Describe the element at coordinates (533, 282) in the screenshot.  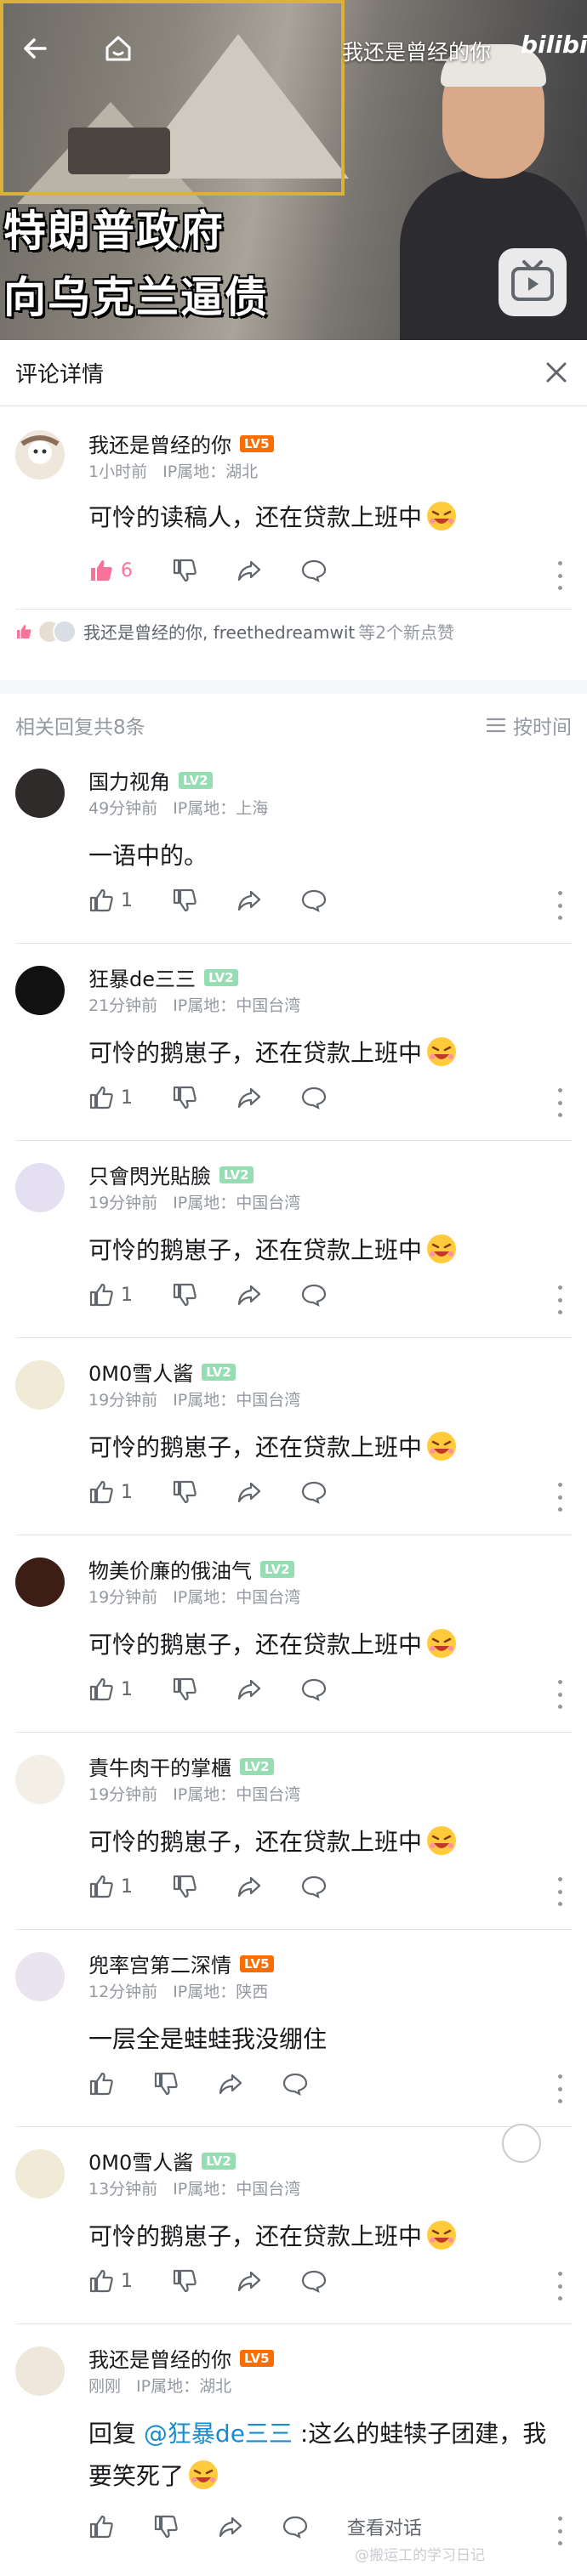
I see `tv-play-icon` at that location.